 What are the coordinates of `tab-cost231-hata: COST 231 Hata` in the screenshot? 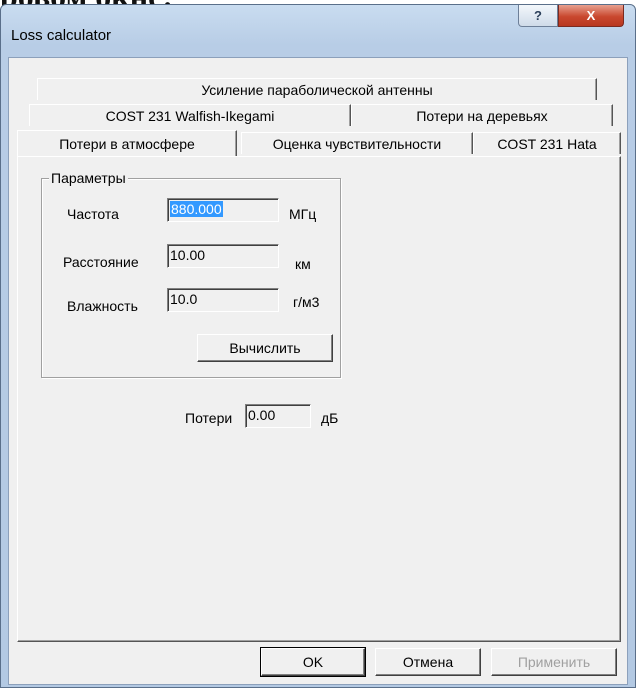 It's located at (547, 143).